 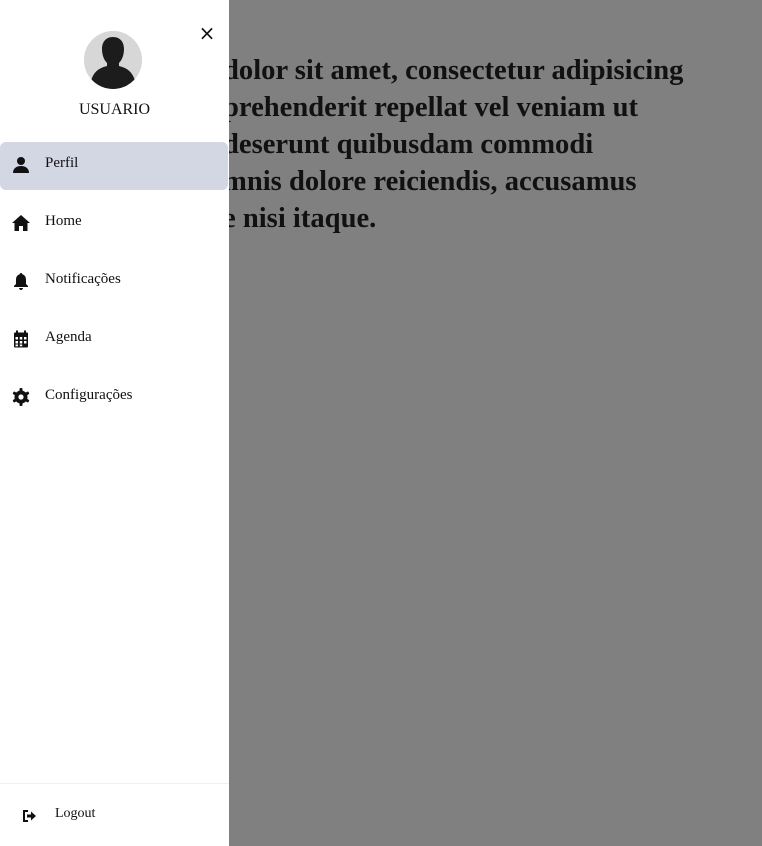 What do you see at coordinates (114, 109) in the screenshot?
I see `username: USUARIO` at bounding box center [114, 109].